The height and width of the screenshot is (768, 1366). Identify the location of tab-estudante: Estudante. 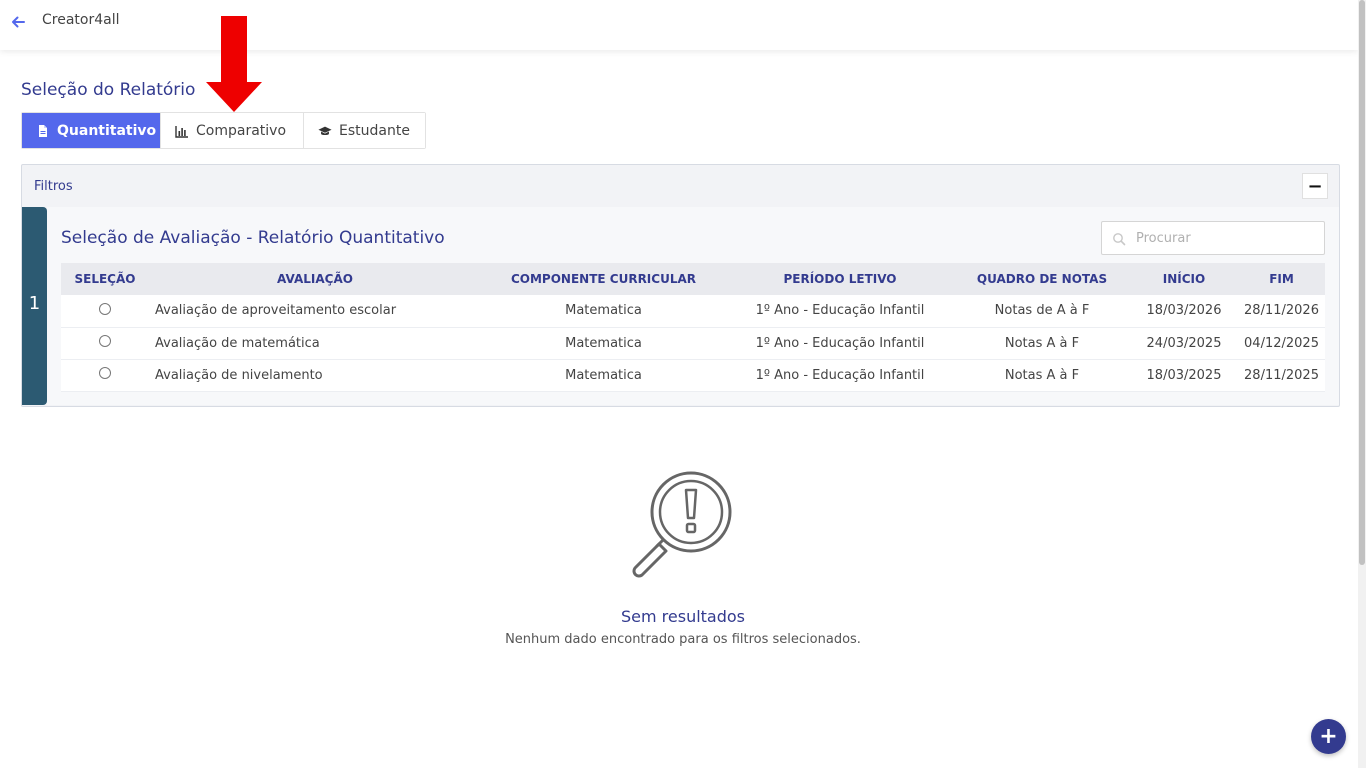
(364, 130).